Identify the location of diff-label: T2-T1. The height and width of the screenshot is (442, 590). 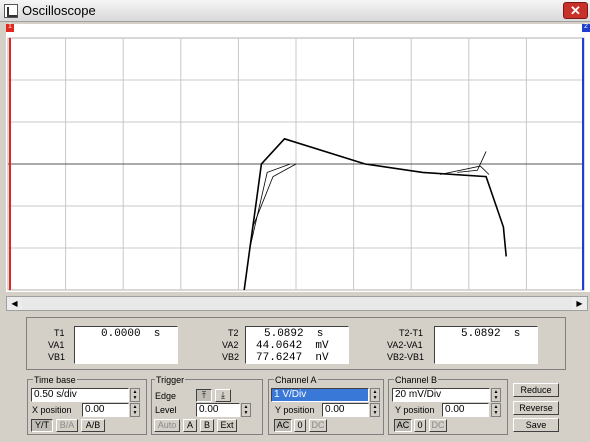
(411, 333).